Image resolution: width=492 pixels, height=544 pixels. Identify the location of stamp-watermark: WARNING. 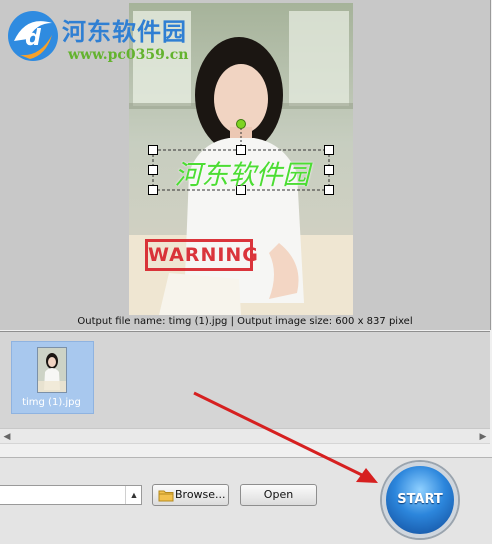
(201, 255).